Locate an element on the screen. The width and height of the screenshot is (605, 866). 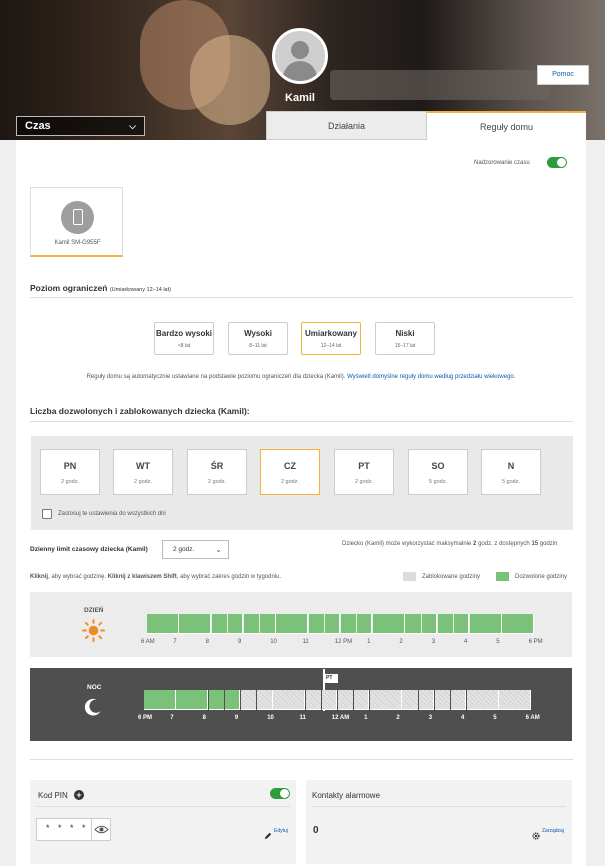
restriction-title-text: Poziom ograniczeń is located at coordinates (69, 288).